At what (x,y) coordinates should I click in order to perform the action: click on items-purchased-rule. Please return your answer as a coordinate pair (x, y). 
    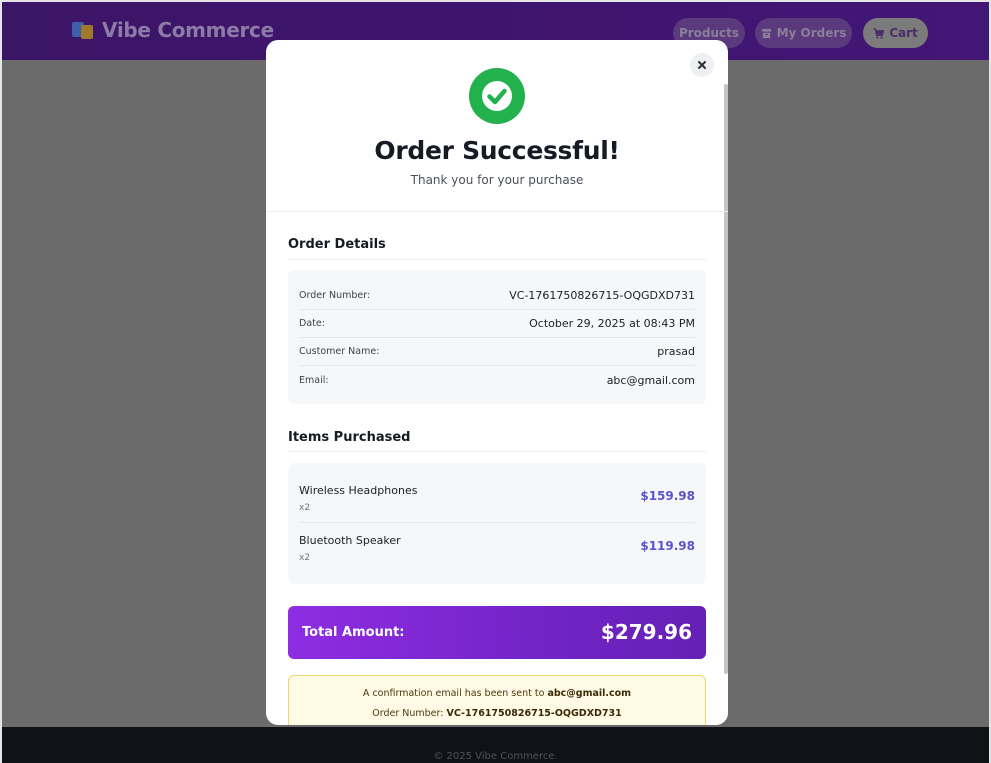
    Looking at the image, I should click on (497, 451).